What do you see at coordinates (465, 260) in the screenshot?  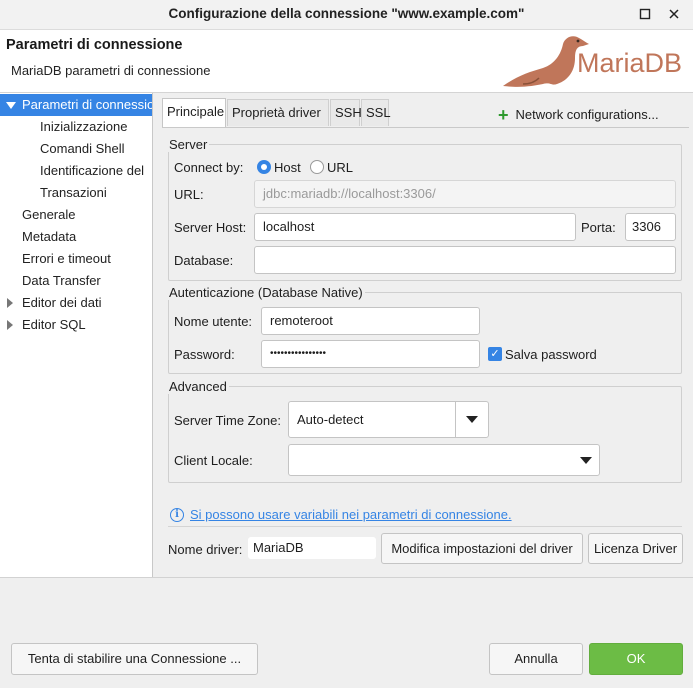 I see `database-field` at bounding box center [465, 260].